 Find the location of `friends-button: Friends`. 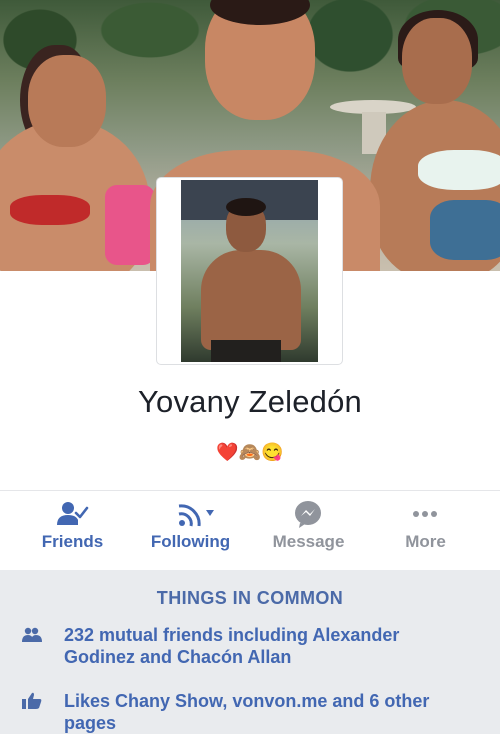

friends-button: Friends is located at coordinates (72, 530).